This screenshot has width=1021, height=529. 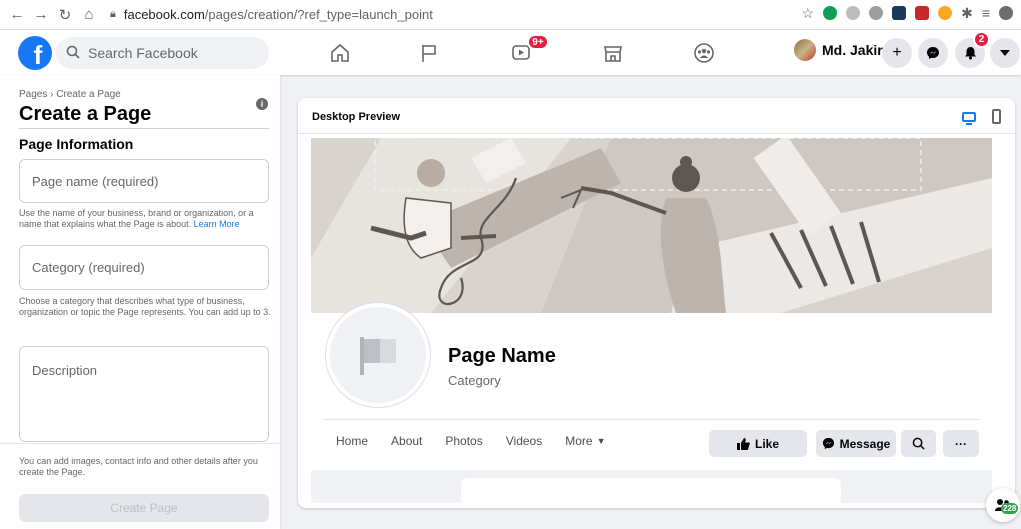 I want to click on facebook-logo-icon: f, so click(x=35, y=53).